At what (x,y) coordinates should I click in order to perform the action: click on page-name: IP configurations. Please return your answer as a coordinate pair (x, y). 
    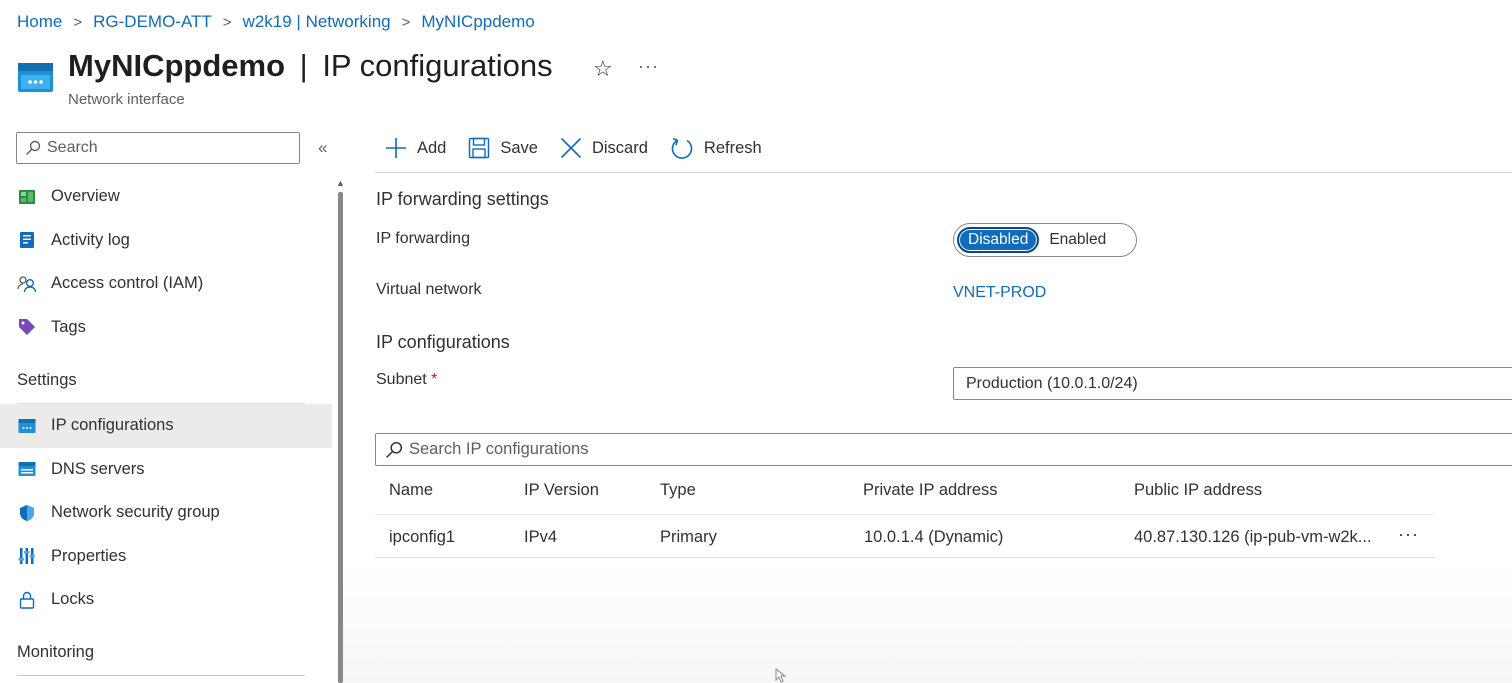
    Looking at the image, I should click on (437, 65).